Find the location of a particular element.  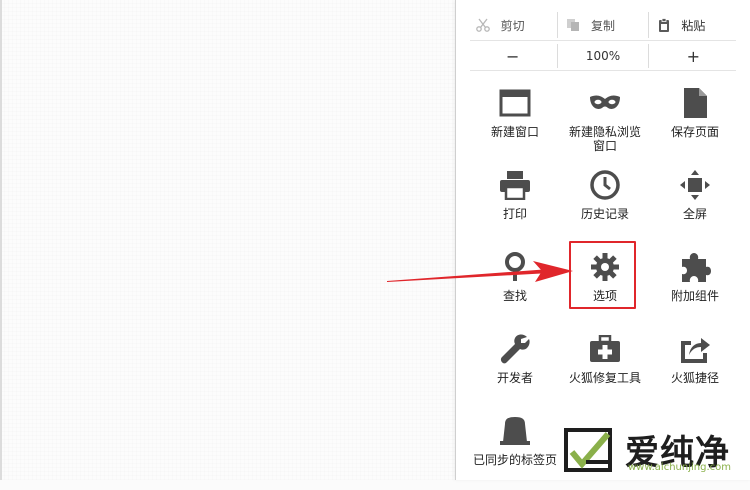

cut-label: 剪切 is located at coordinates (512, 25).